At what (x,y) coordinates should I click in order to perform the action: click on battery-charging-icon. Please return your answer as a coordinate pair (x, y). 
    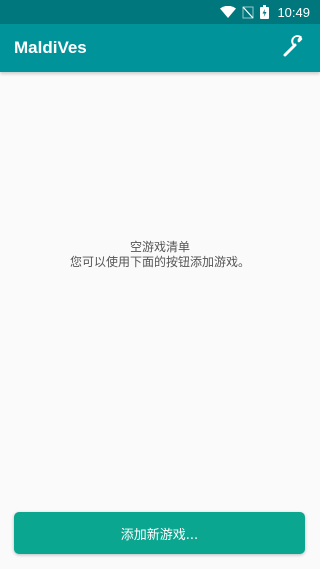
    Looking at the image, I should click on (265, 12).